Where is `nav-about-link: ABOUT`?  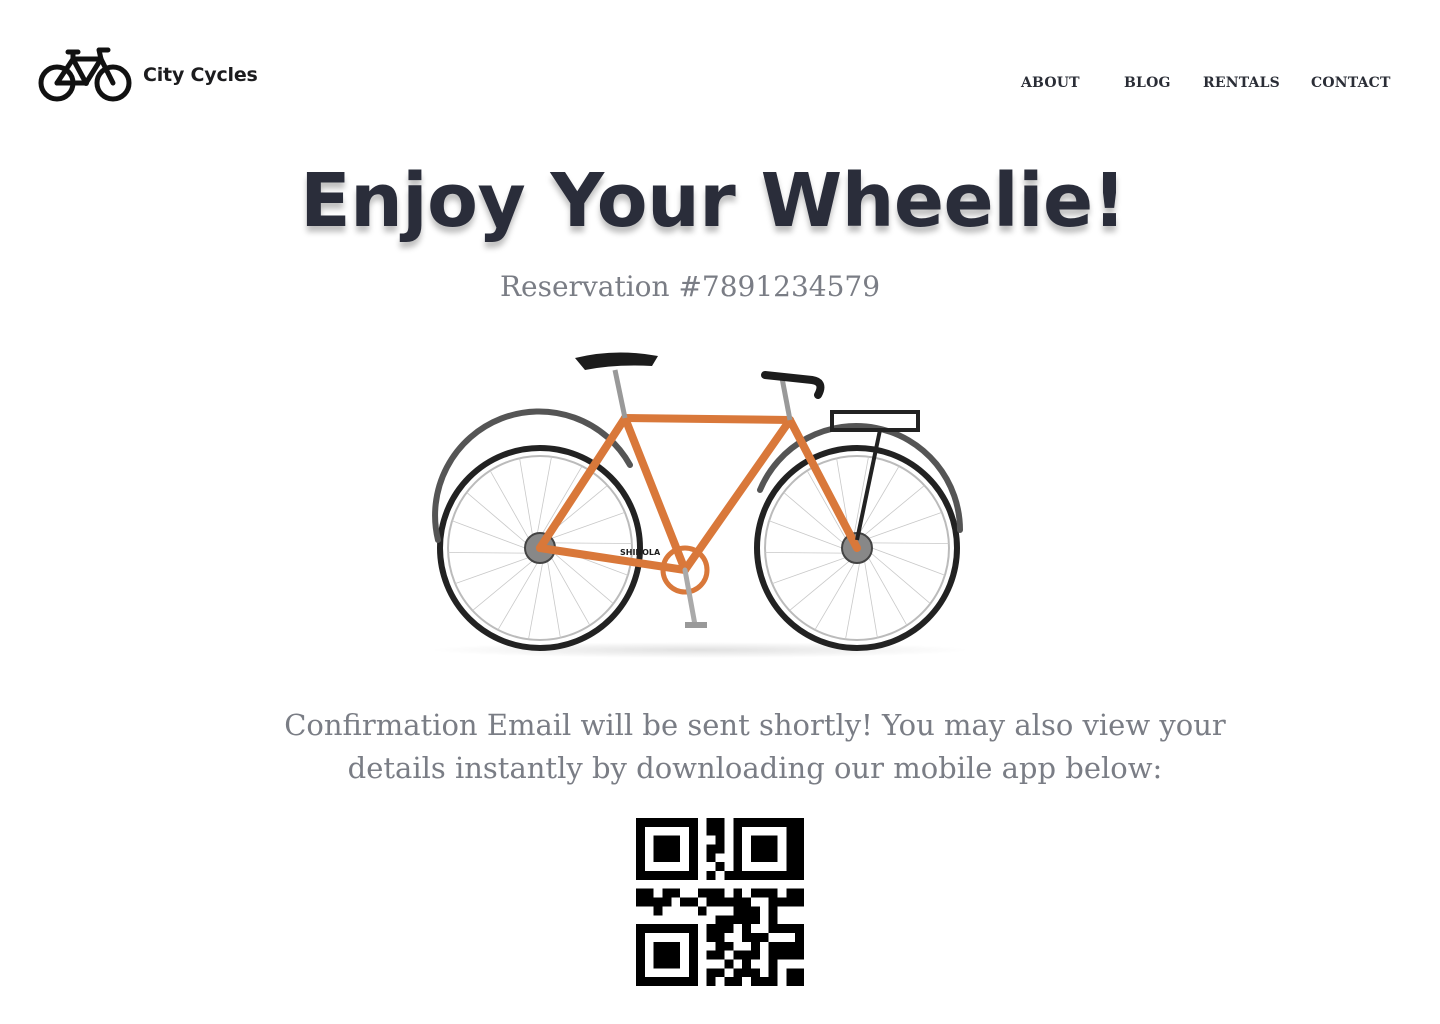
nav-about-link: ABOUT is located at coordinates (1050, 83).